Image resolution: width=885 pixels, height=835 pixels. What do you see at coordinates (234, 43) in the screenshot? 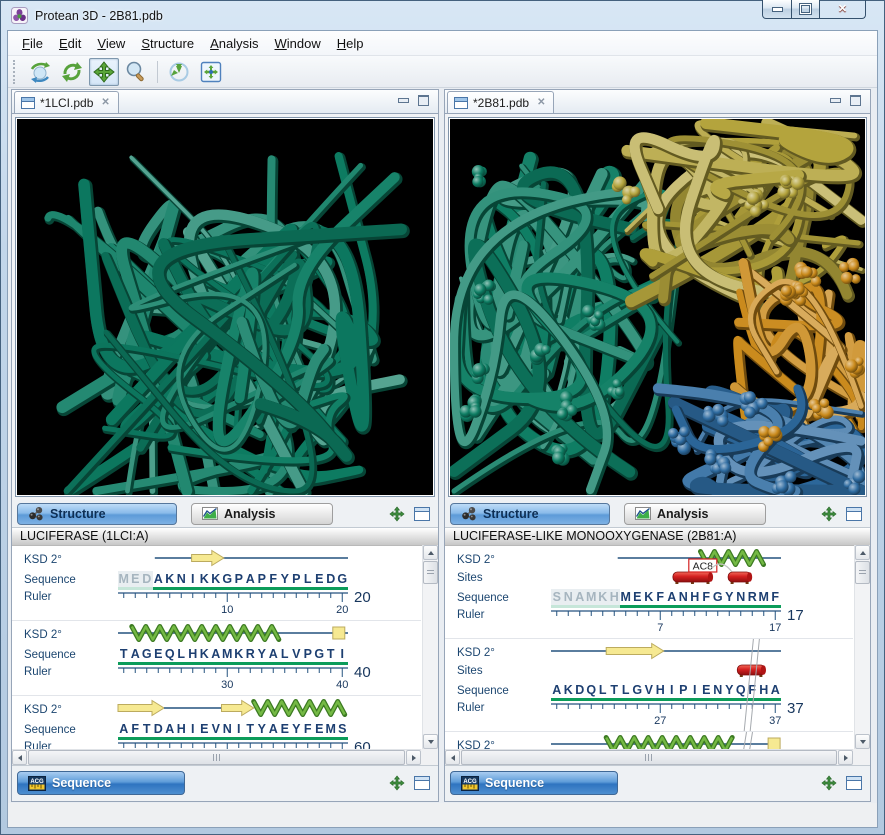
I see `menu-analysis: Analysis` at bounding box center [234, 43].